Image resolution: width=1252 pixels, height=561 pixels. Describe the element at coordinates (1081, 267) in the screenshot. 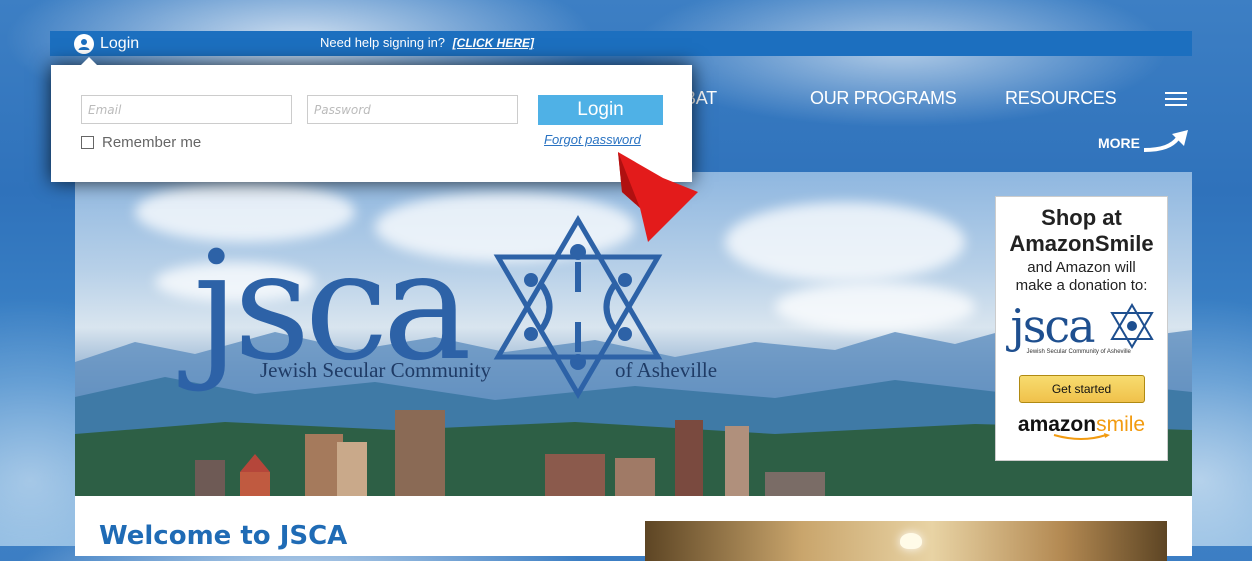

I see `ad-sub-line1: and Amazon will` at that location.